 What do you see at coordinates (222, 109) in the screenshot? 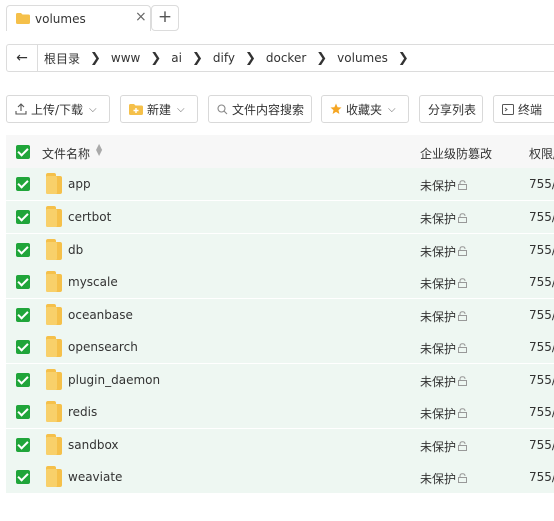
I see `search-icon` at bounding box center [222, 109].